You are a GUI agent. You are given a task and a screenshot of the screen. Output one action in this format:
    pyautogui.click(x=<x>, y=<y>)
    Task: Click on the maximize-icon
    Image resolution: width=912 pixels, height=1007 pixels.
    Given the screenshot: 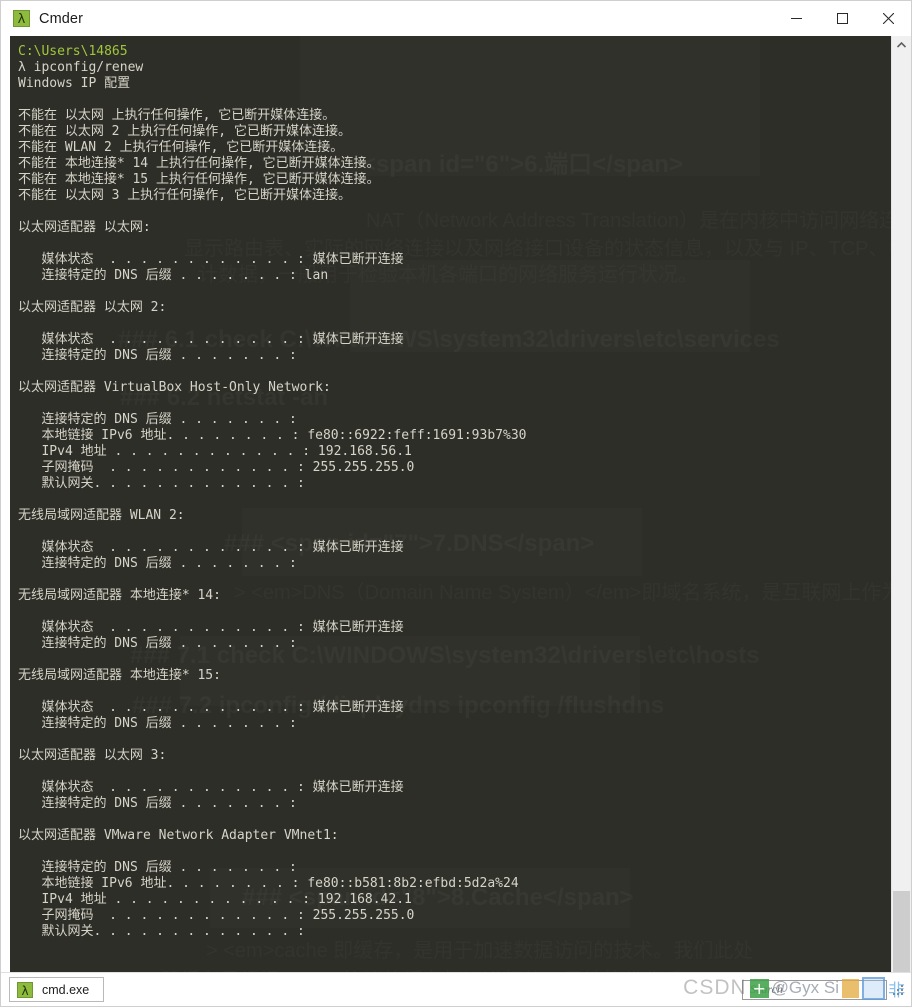 What is the action you would take?
    pyautogui.click(x=842, y=18)
    